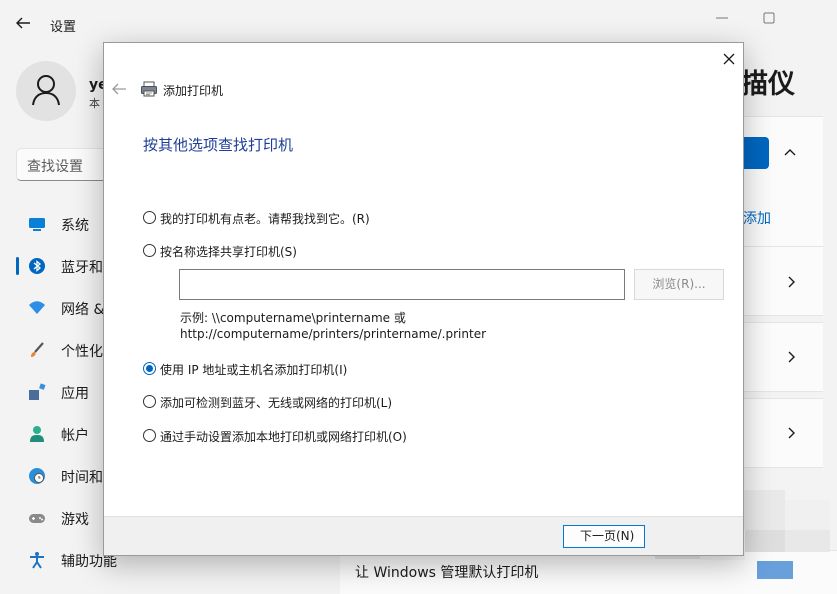 The image size is (837, 594). What do you see at coordinates (757, 218) in the screenshot?
I see `add-link: 添加` at bounding box center [757, 218].